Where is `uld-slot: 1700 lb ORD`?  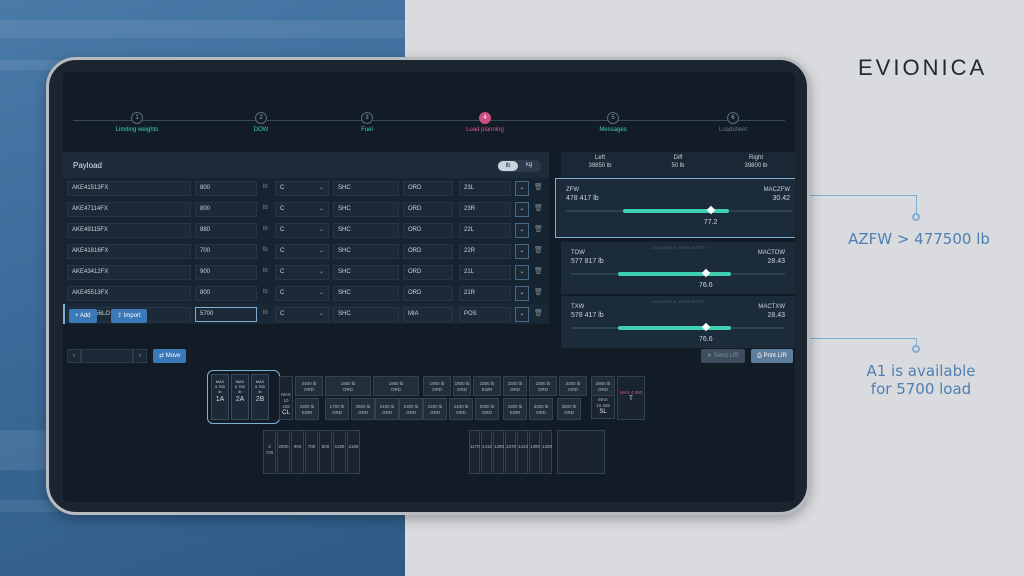
uld-slot: 1700 lb ORD is located at coordinates (337, 409).